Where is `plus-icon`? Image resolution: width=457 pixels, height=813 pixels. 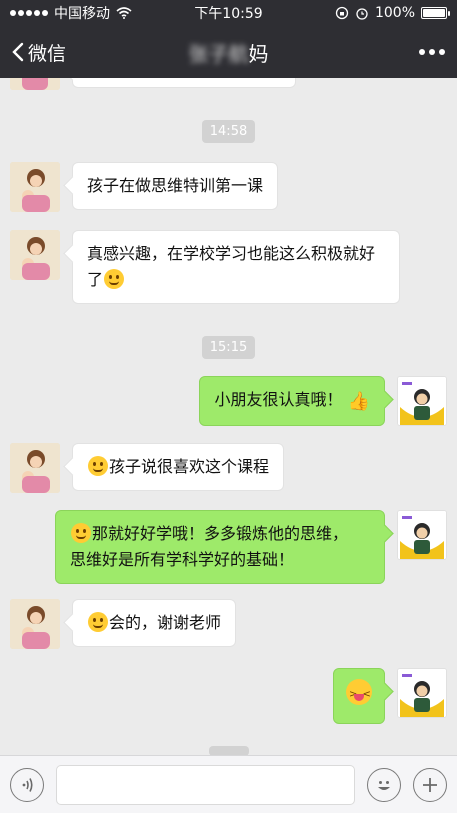 plus-icon is located at coordinates (430, 784).